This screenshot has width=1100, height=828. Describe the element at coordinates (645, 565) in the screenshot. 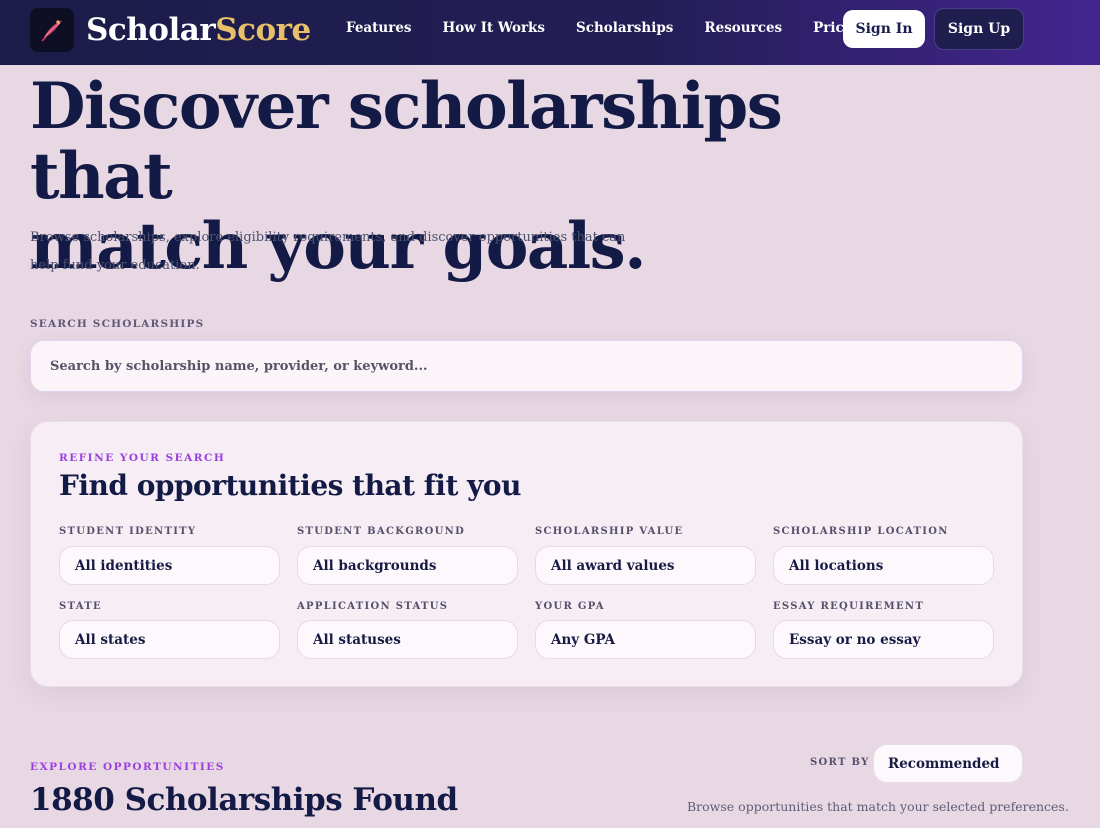

I see `filter-select-scholarship-value: All award values` at that location.